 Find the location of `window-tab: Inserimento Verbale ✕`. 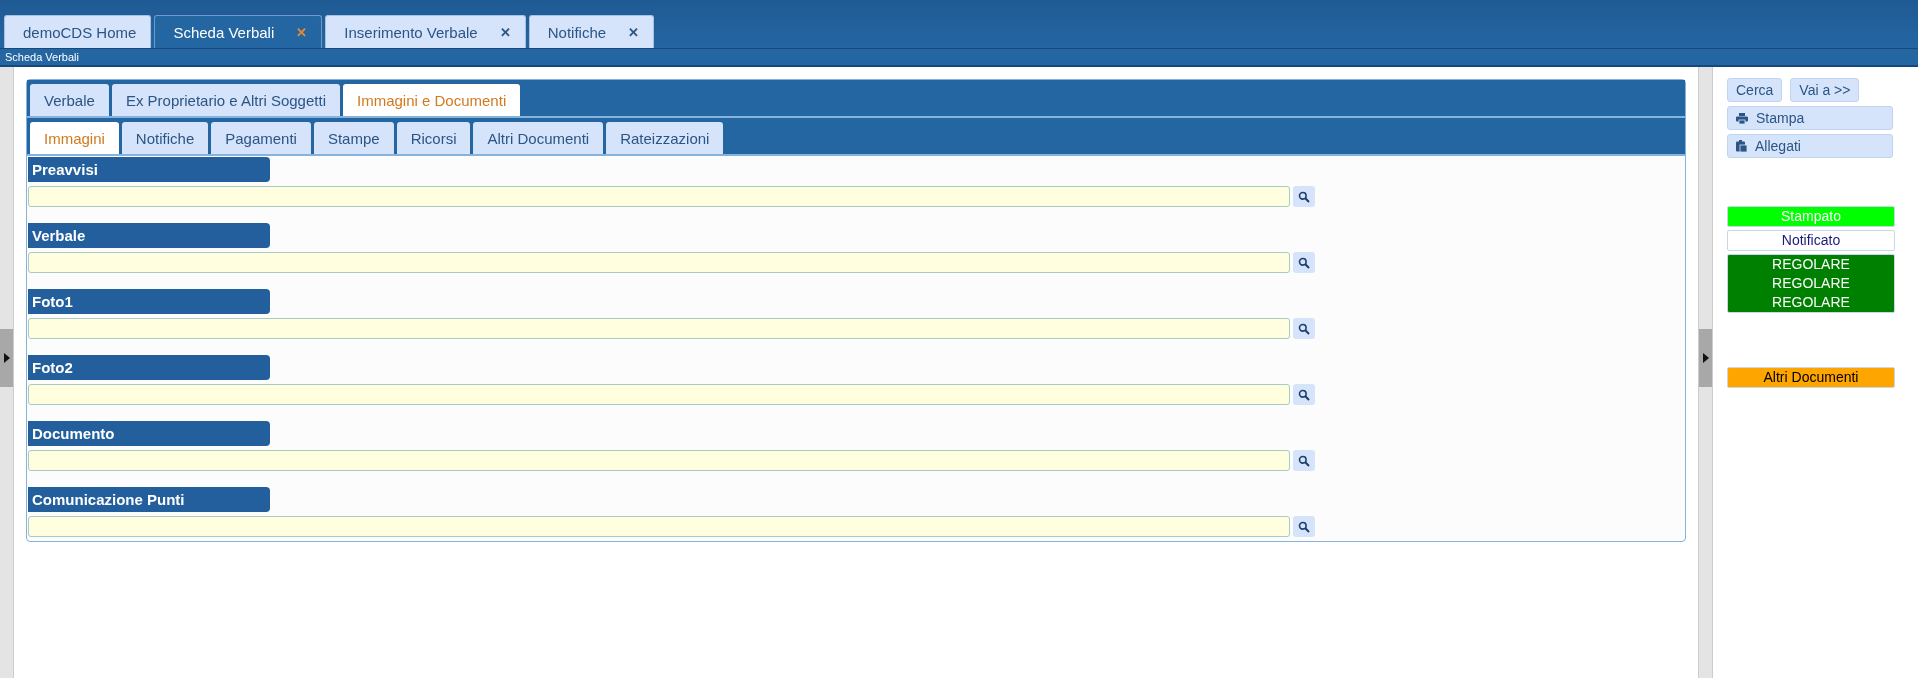

window-tab: Inserimento Verbale ✕ is located at coordinates (425, 31).